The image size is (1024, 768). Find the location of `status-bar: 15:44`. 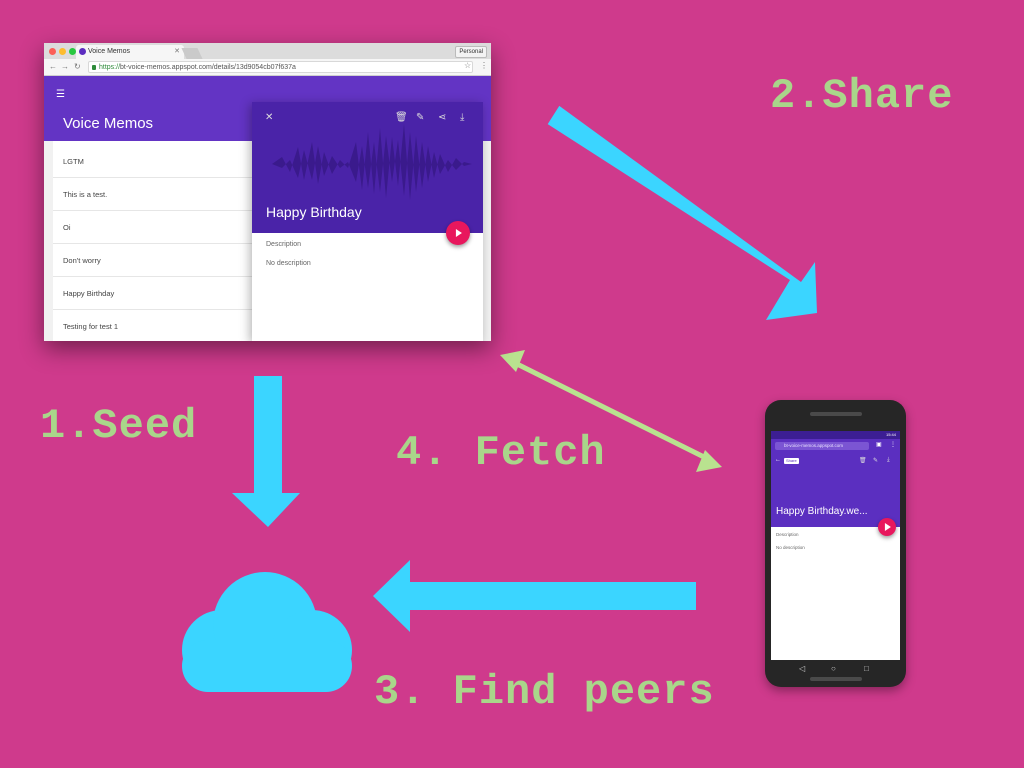

status-bar: 15:44 is located at coordinates (835, 435).